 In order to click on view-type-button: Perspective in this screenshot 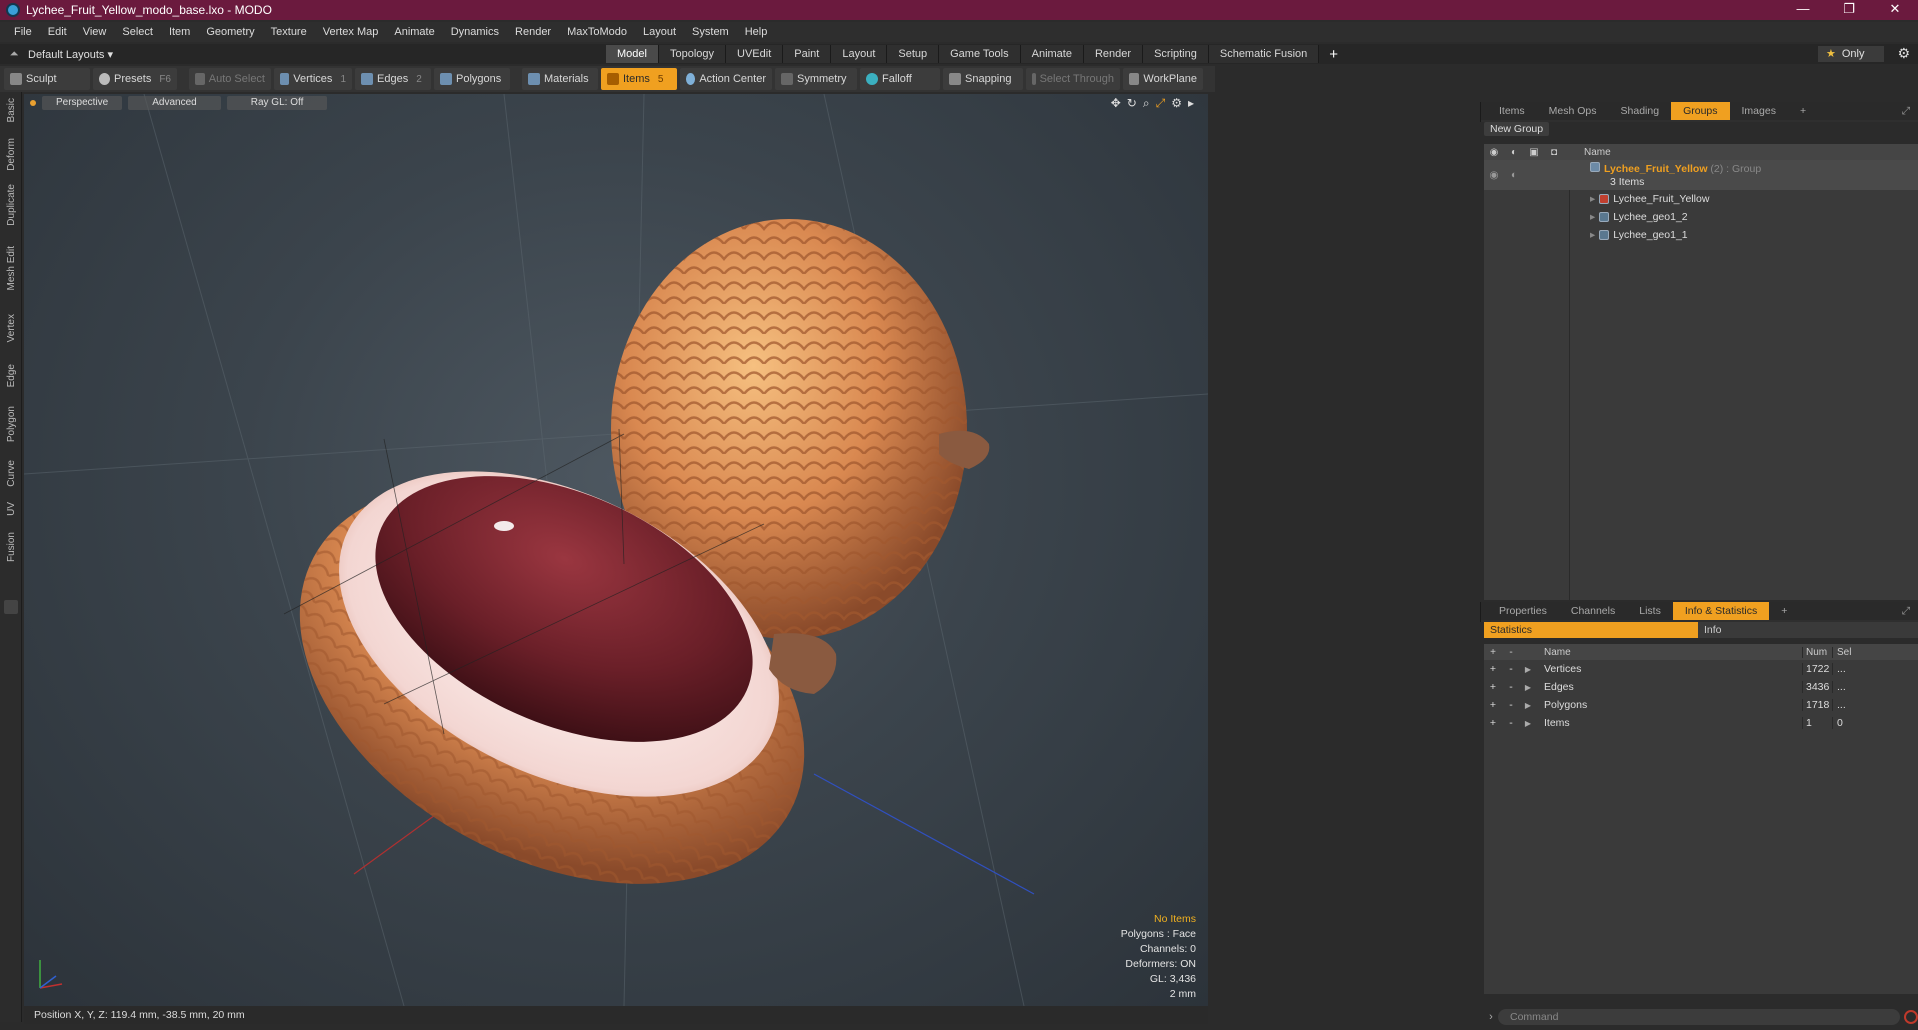, I will do `click(82, 103)`.